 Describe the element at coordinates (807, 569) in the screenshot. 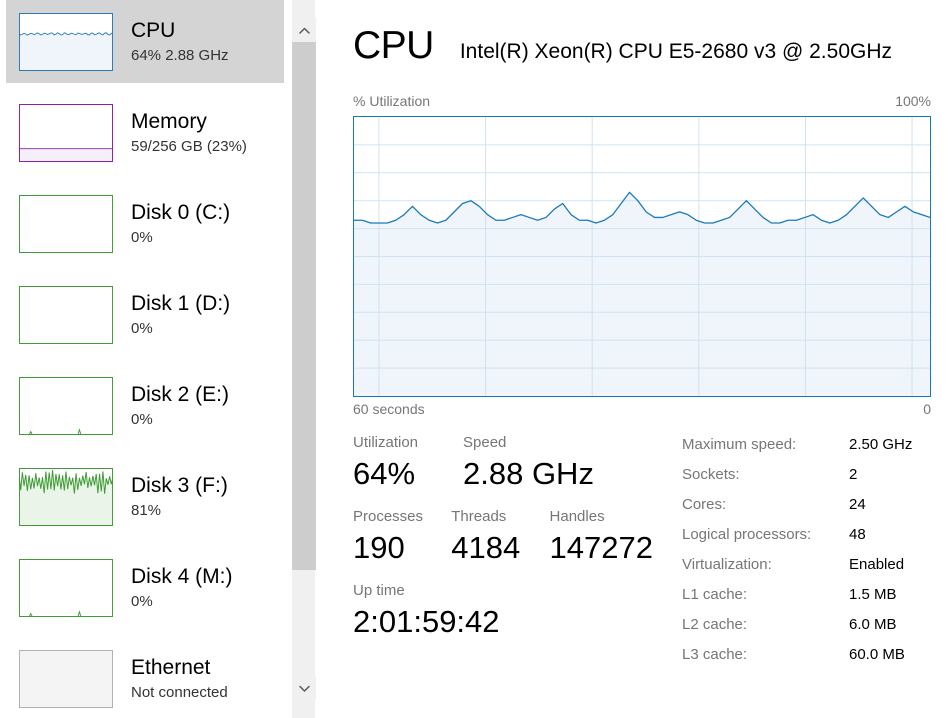

I see `spec-row: Virtualization: Enabled` at that location.